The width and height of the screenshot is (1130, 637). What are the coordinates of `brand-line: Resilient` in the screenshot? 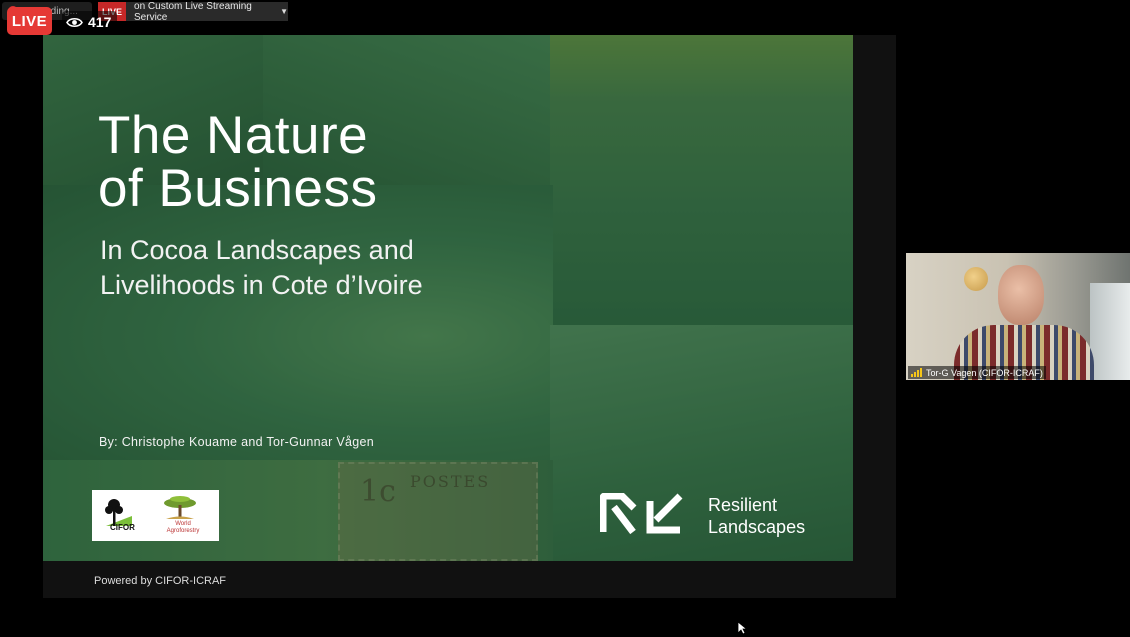 It's located at (743, 505).